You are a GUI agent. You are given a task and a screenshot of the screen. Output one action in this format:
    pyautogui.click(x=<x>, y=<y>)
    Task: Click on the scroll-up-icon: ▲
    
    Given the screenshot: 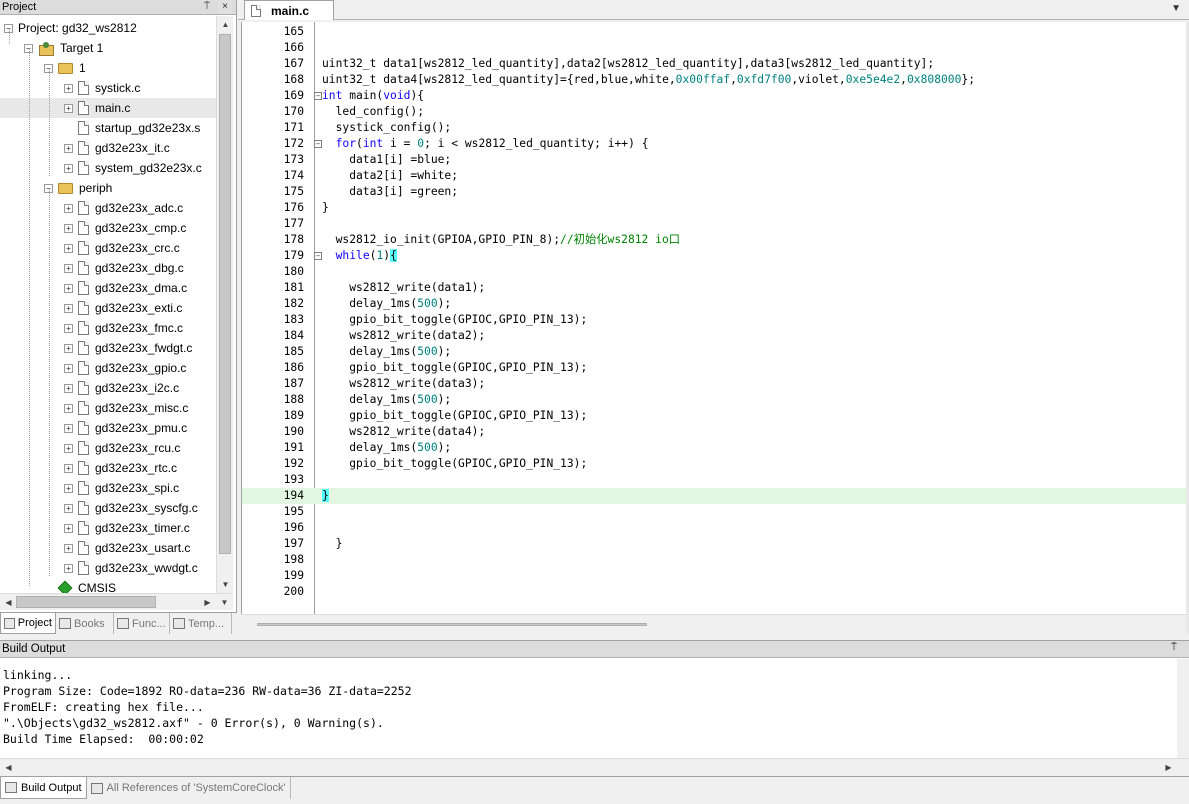 What is the action you would take?
    pyautogui.click(x=225, y=24)
    